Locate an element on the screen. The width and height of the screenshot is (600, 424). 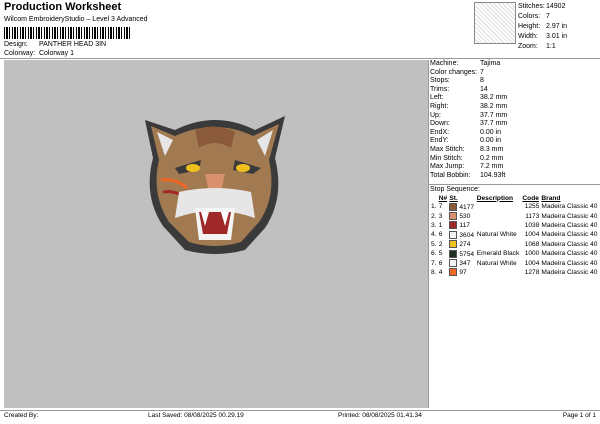
stat-label: Colors: is located at coordinates (529, 16).